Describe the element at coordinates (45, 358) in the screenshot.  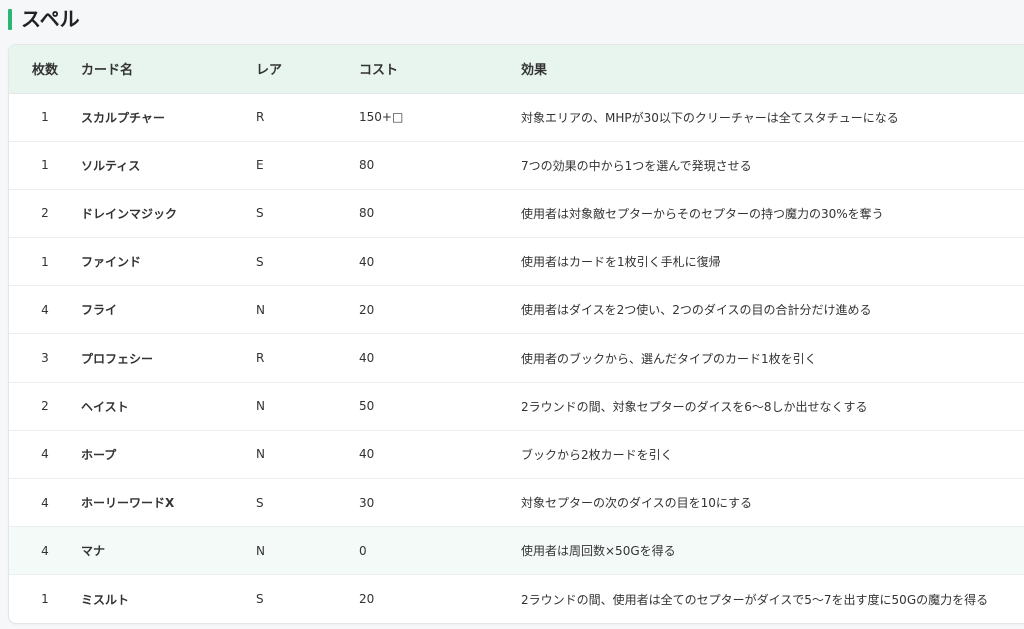
I see `cell-count: 3` at that location.